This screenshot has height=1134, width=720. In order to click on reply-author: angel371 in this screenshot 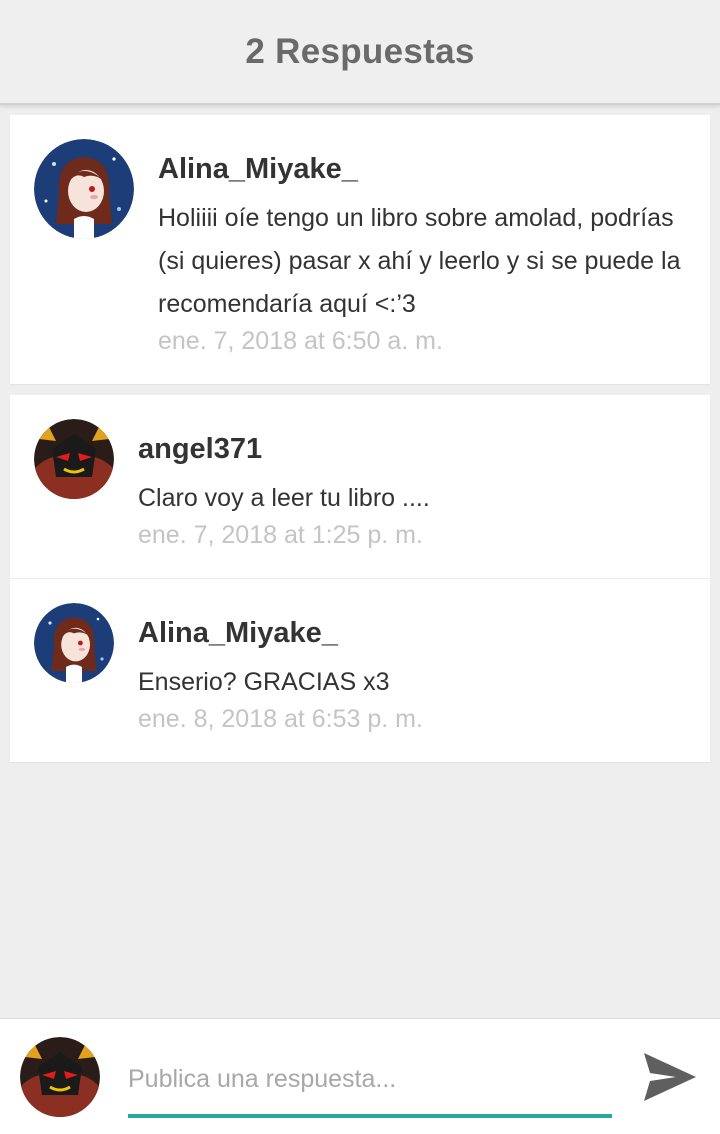, I will do `click(200, 449)`.